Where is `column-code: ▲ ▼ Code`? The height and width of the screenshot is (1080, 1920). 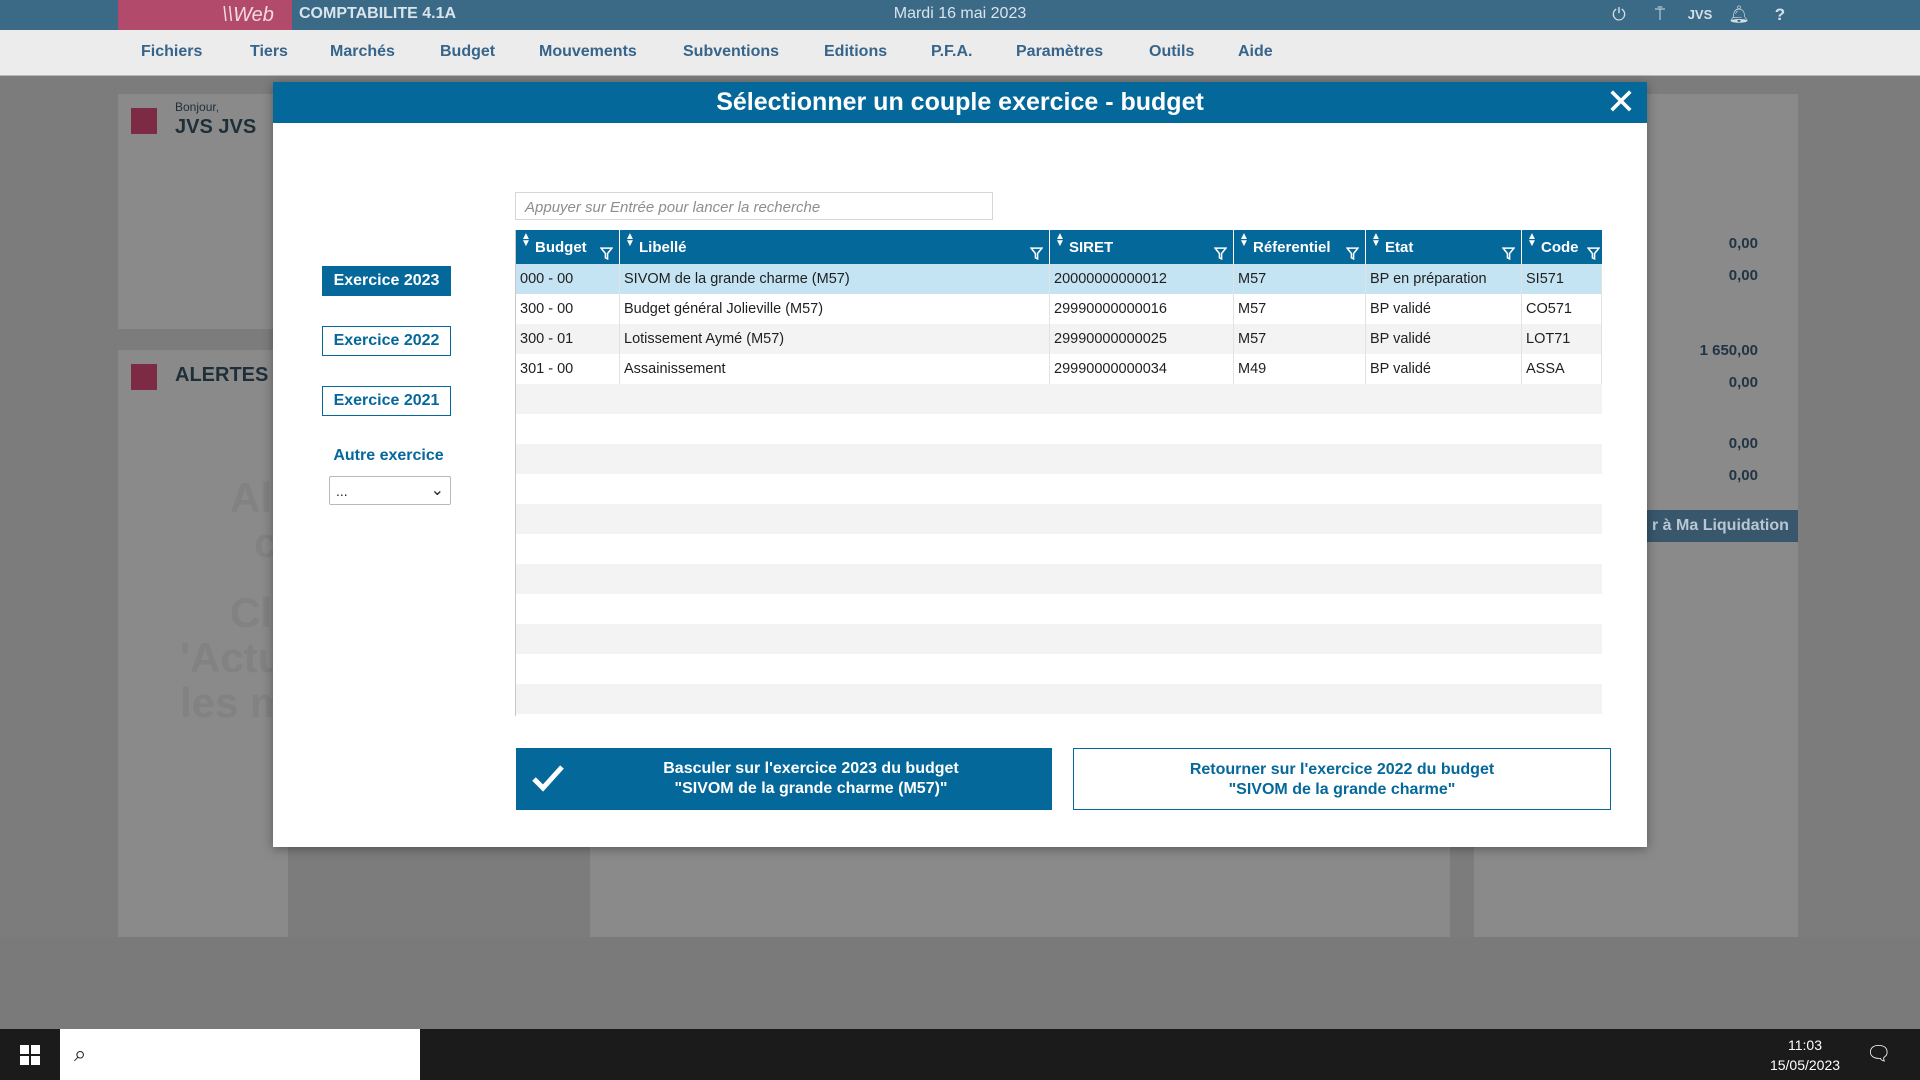
column-code: ▲ ▼ Code is located at coordinates (1564, 247).